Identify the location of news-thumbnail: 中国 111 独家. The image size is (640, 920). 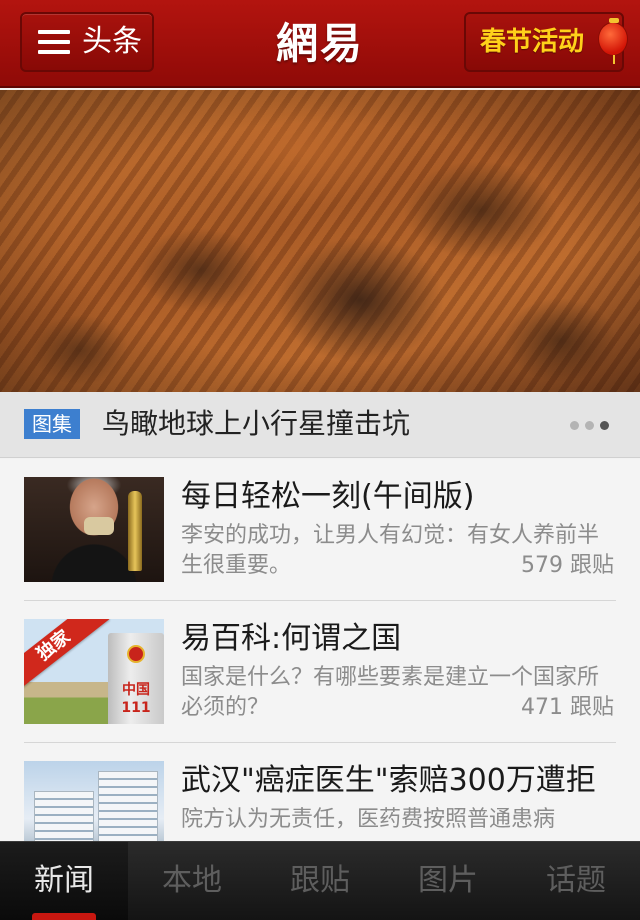
(94, 671).